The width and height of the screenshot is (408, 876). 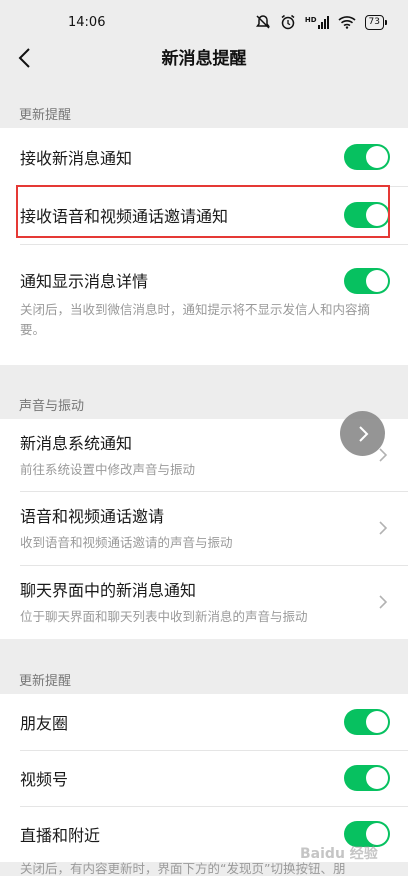 What do you see at coordinates (44, 779) in the screenshot?
I see `row-title: 视频号` at bounding box center [44, 779].